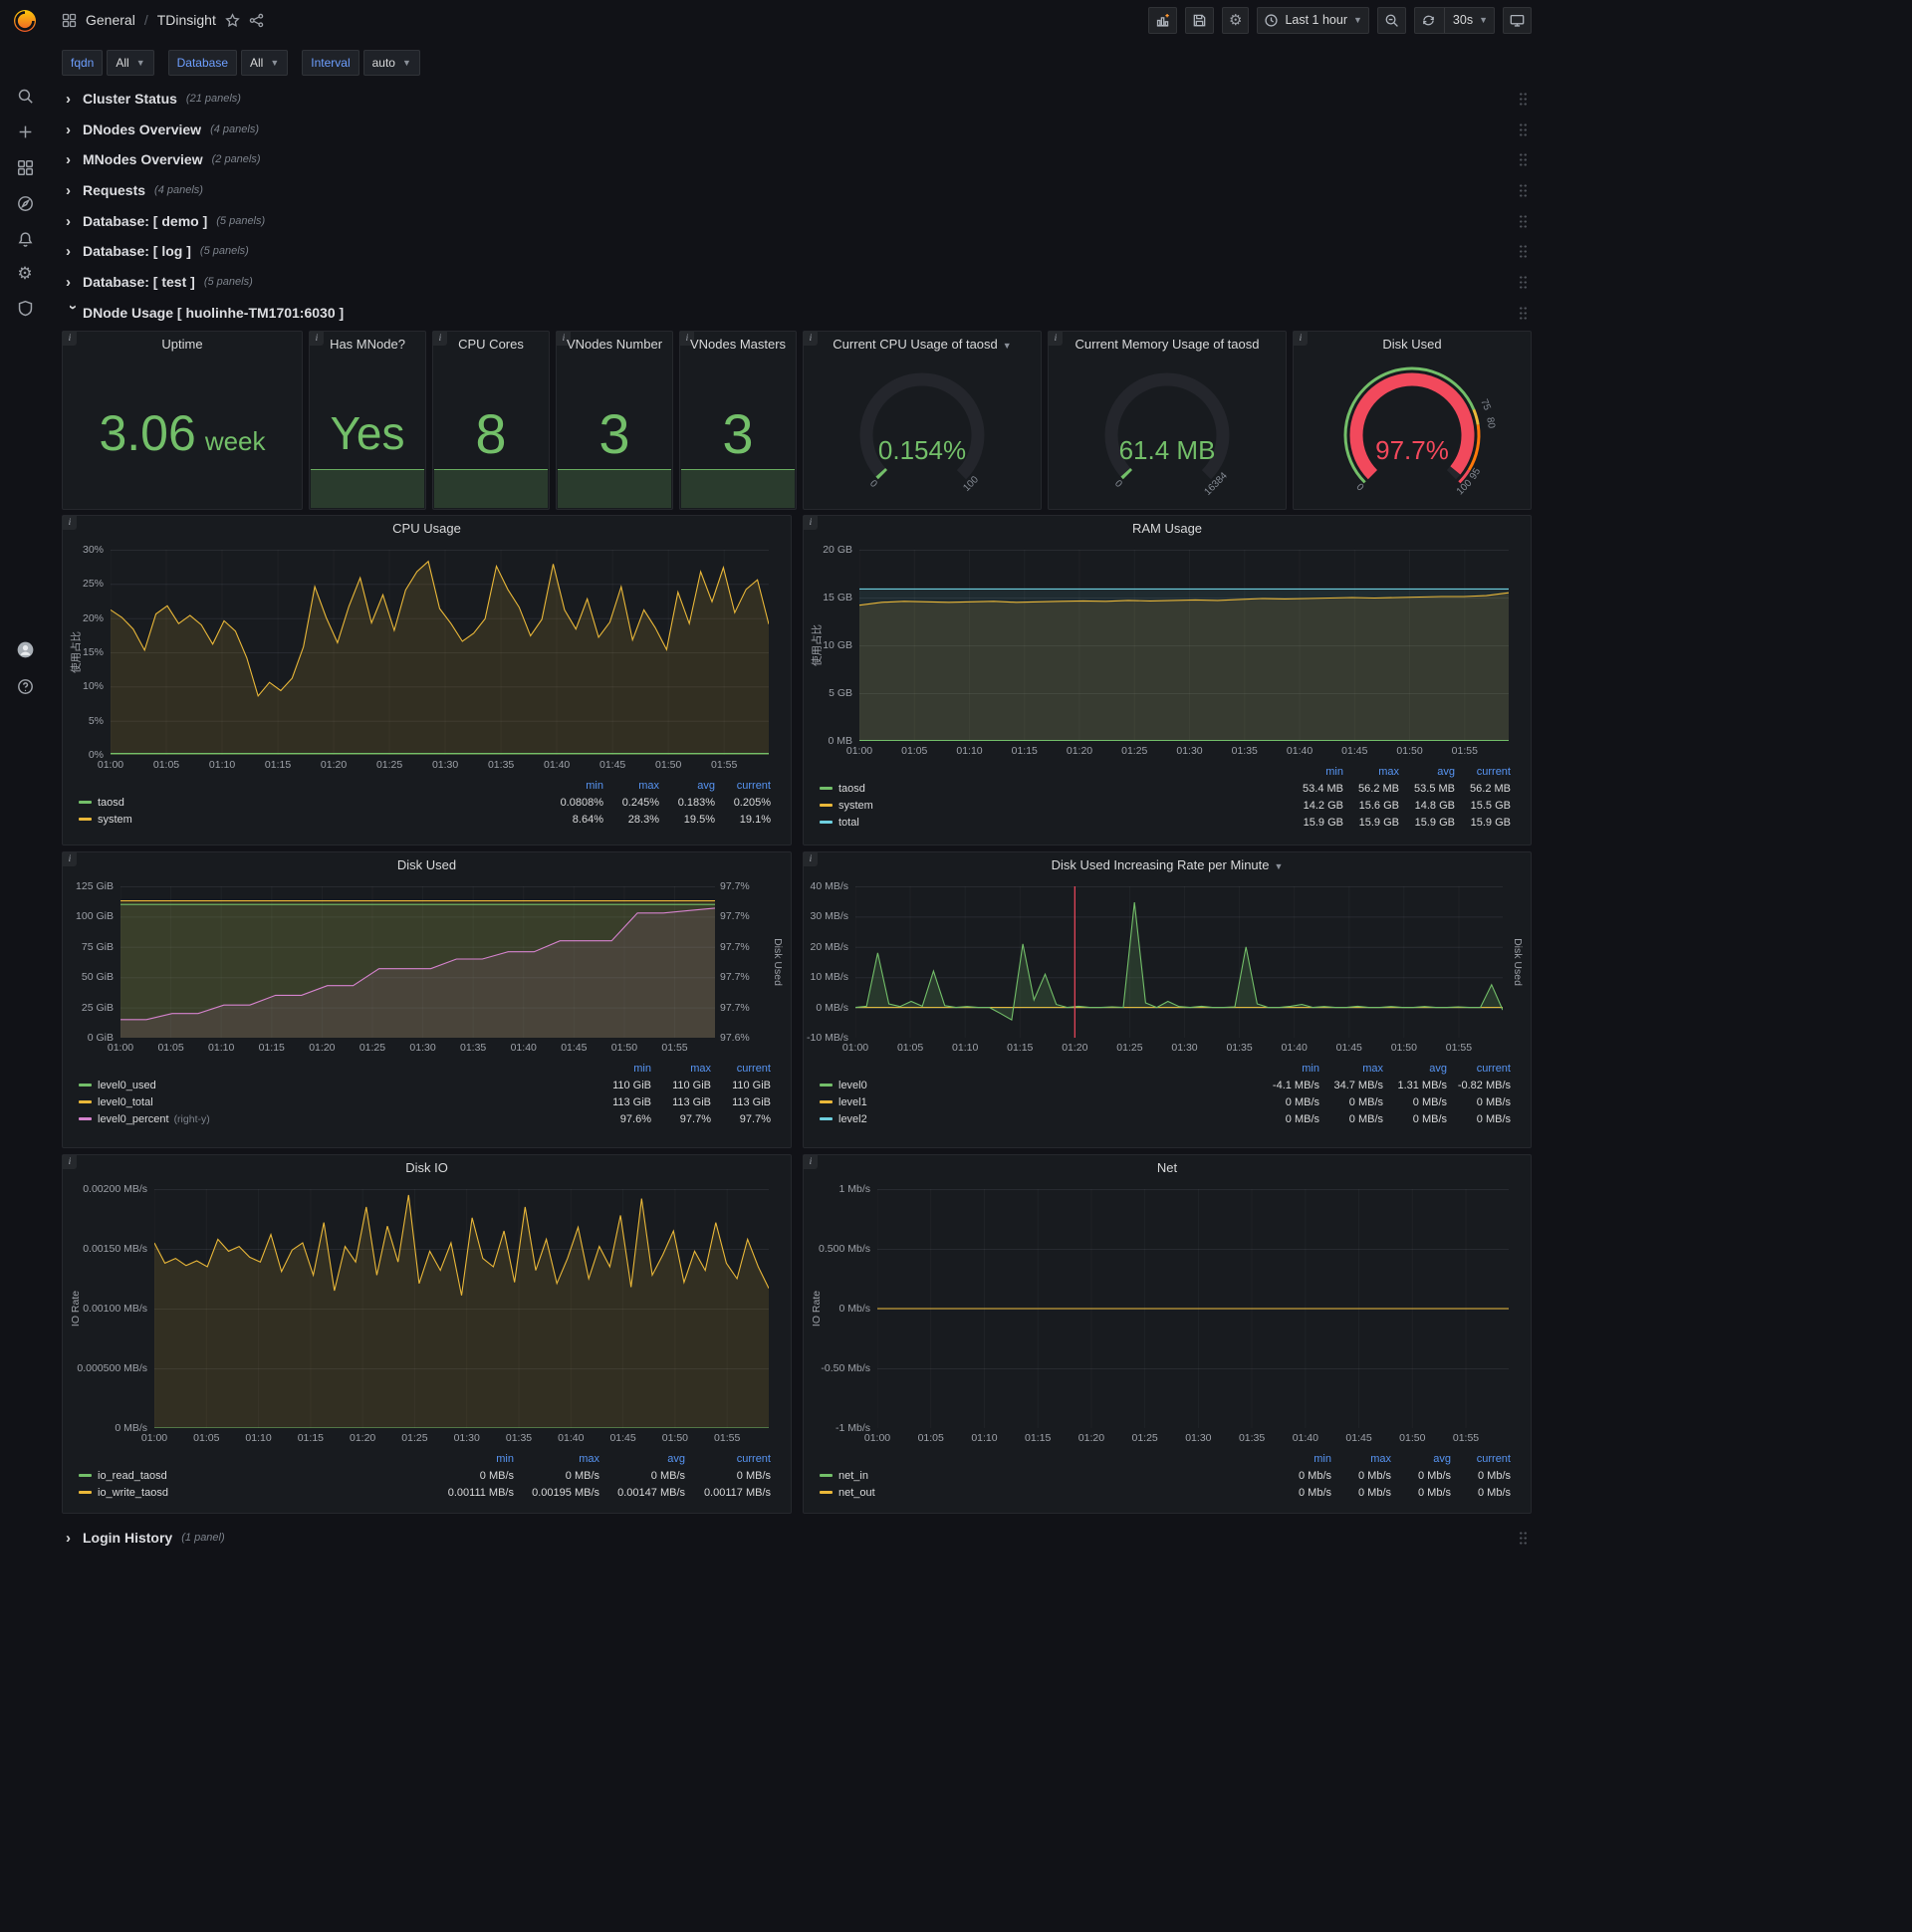 The height and width of the screenshot is (1932, 1912). Describe the element at coordinates (182, 345) in the screenshot. I see `panel-title: Uptime` at that location.